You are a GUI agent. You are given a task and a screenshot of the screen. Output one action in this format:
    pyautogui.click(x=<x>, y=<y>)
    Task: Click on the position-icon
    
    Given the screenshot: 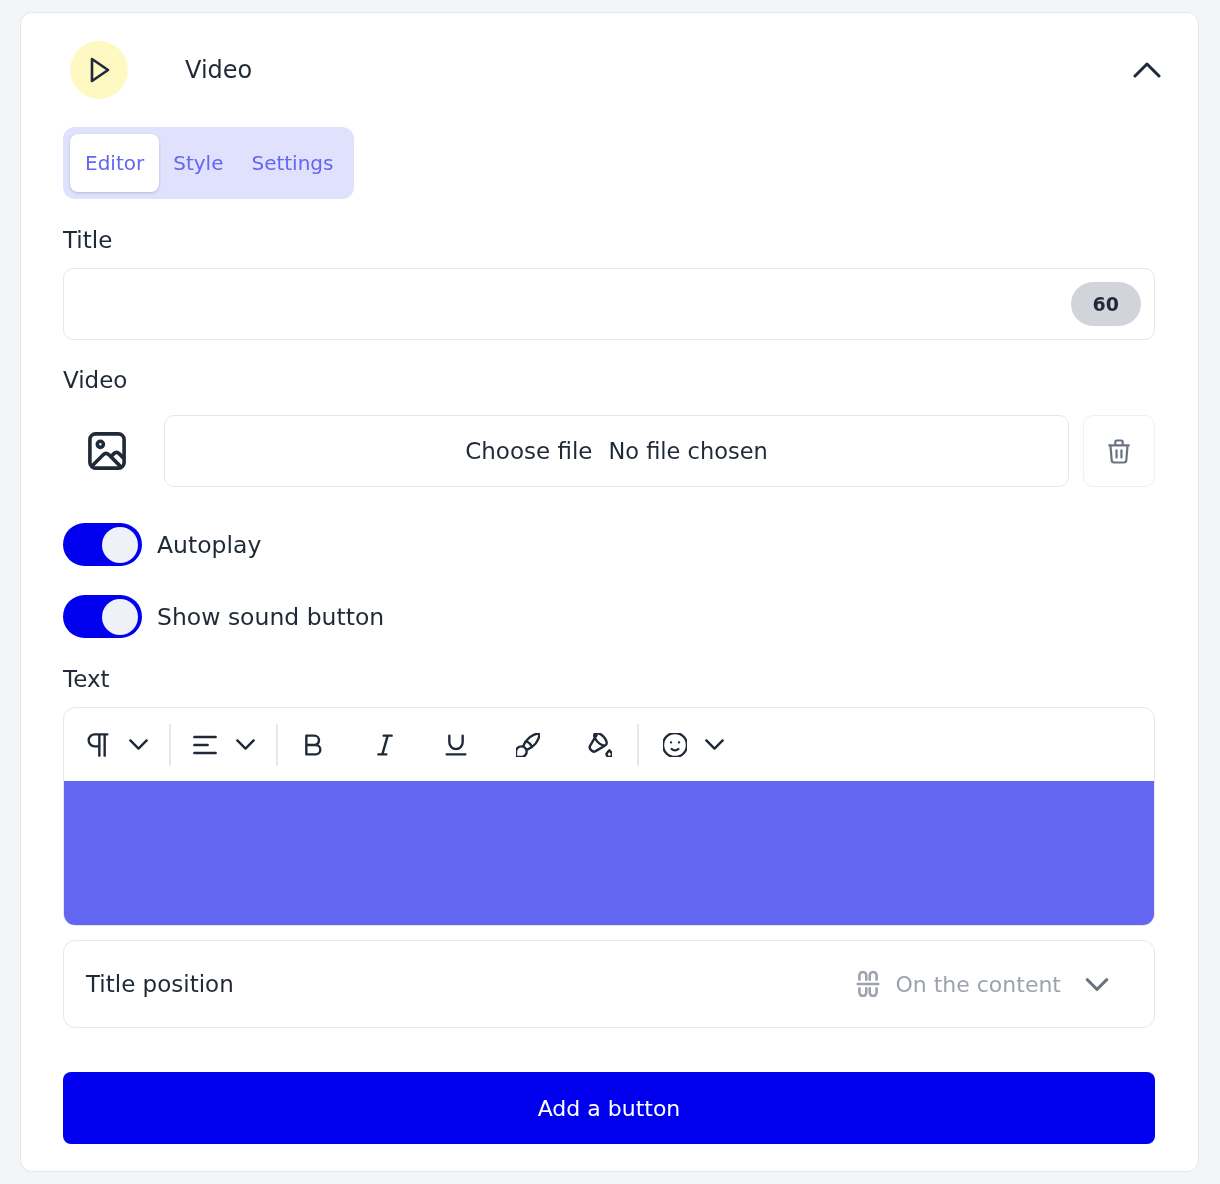 What is the action you would take?
    pyautogui.click(x=868, y=984)
    